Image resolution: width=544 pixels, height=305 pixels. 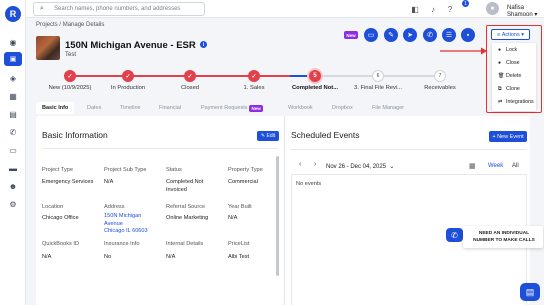 I want to click on menu-item-lock: ● Lock, so click(x=507, y=50).